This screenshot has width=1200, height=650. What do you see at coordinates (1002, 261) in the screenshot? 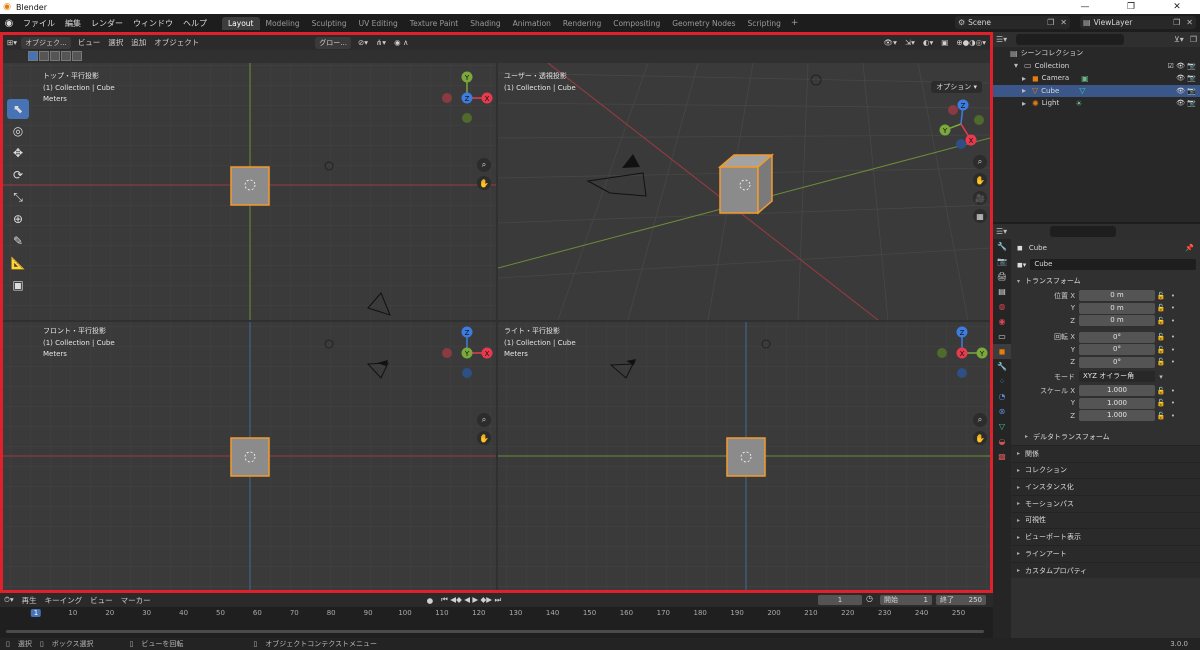
I see `render-tab-icon: 📷` at bounding box center [1002, 261].